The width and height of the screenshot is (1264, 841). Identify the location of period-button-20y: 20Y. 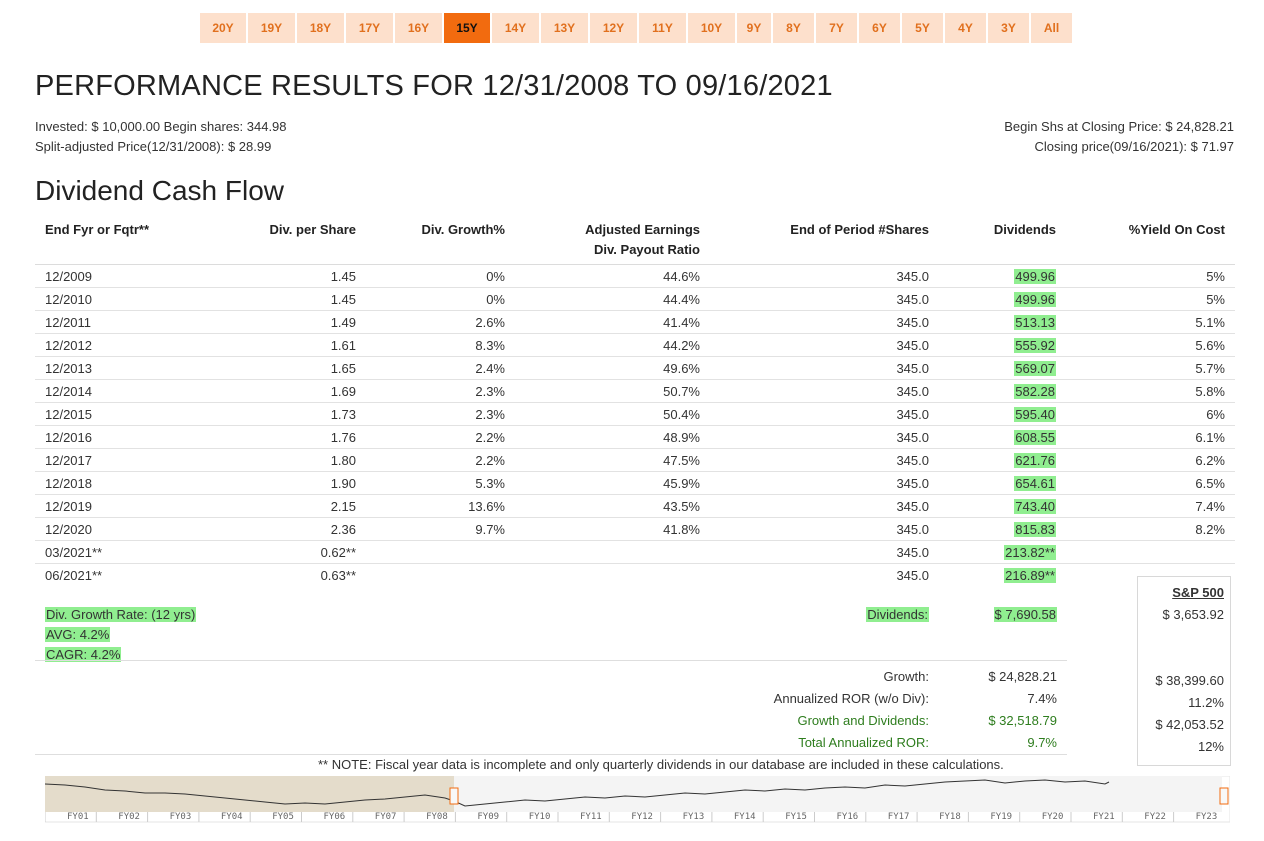
(223, 28).